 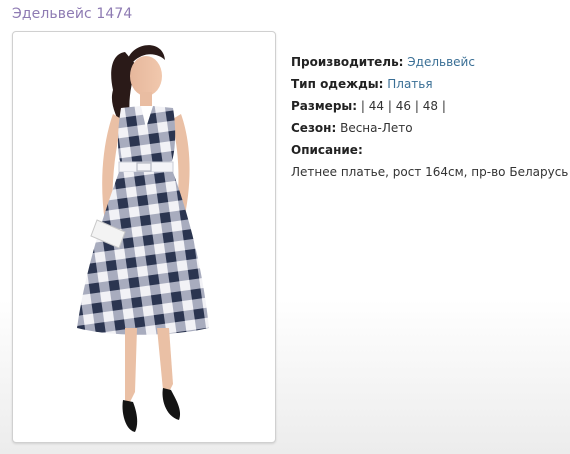 What do you see at coordinates (314, 128) in the screenshot?
I see `season-label: Сезон:` at bounding box center [314, 128].